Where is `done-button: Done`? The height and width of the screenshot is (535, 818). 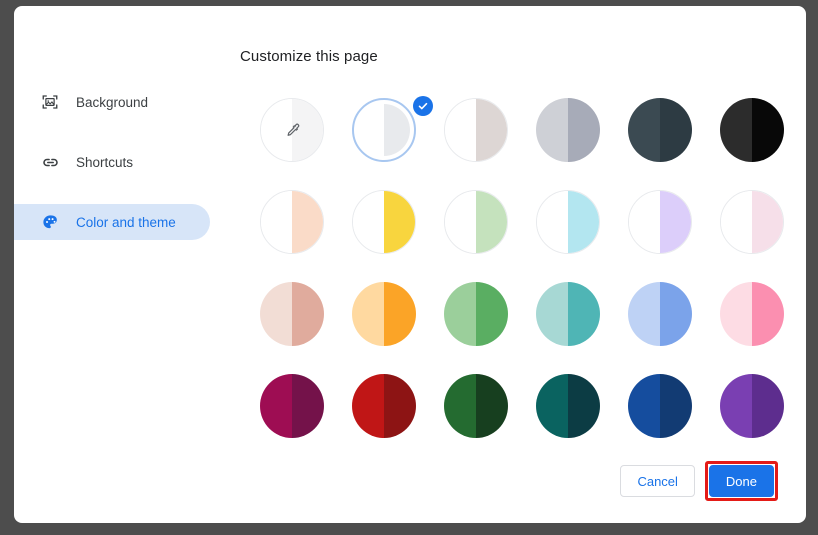
done-button: Done is located at coordinates (741, 481).